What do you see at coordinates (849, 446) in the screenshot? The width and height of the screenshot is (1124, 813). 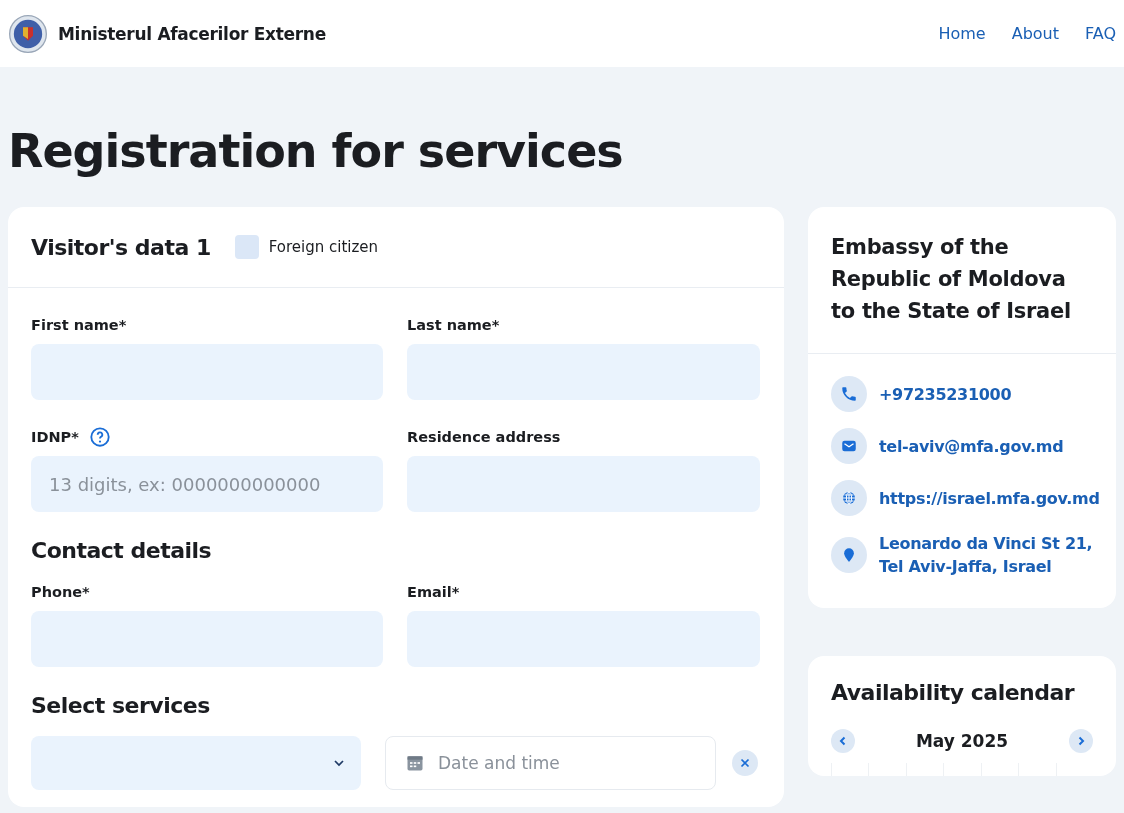 I see `envelope-icon` at bounding box center [849, 446].